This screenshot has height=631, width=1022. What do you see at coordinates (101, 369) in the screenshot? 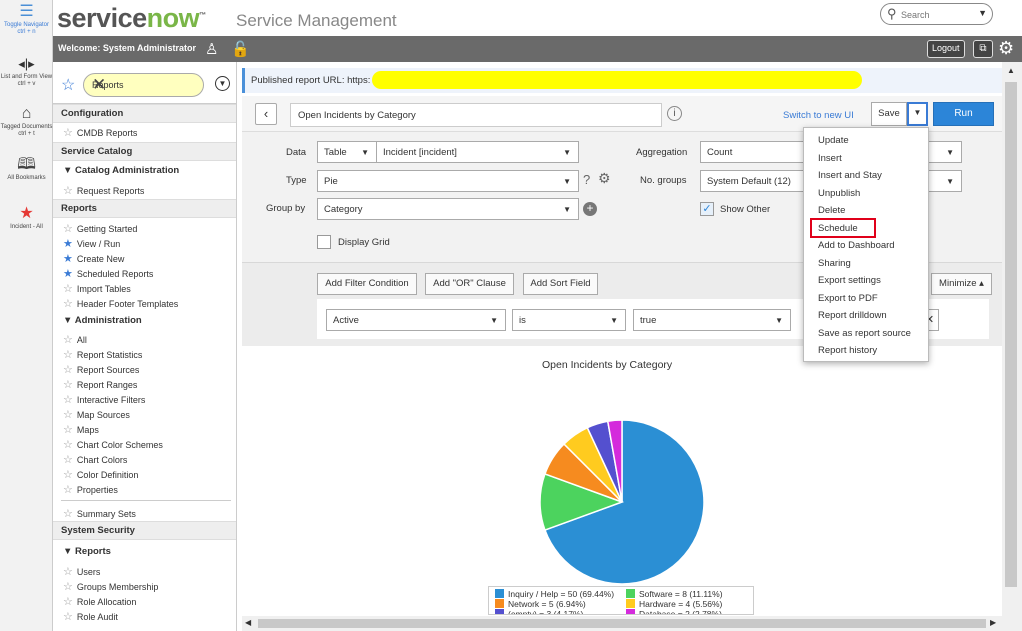
I see `nav-item-report-sources: ☆ Report Sources` at bounding box center [101, 369].